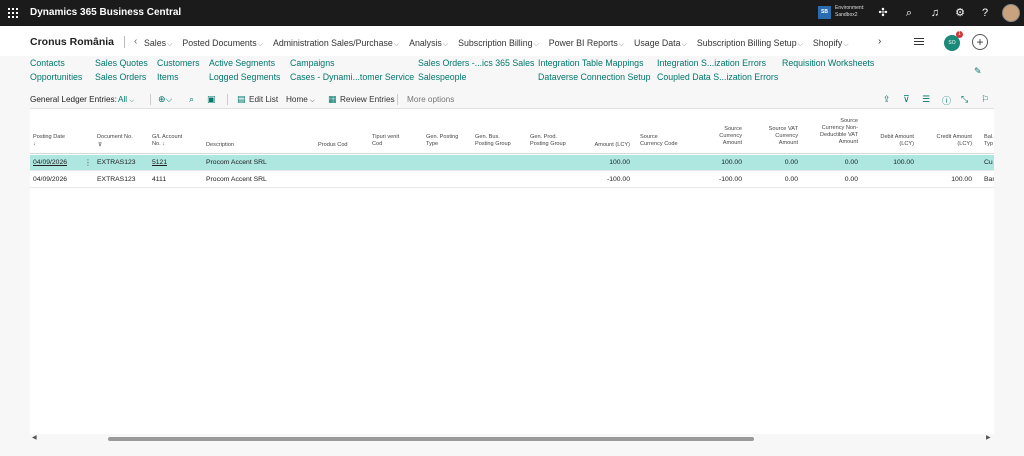 The width and height of the screenshot is (1024, 456). I want to click on link-contacts: Contacts, so click(47, 63).